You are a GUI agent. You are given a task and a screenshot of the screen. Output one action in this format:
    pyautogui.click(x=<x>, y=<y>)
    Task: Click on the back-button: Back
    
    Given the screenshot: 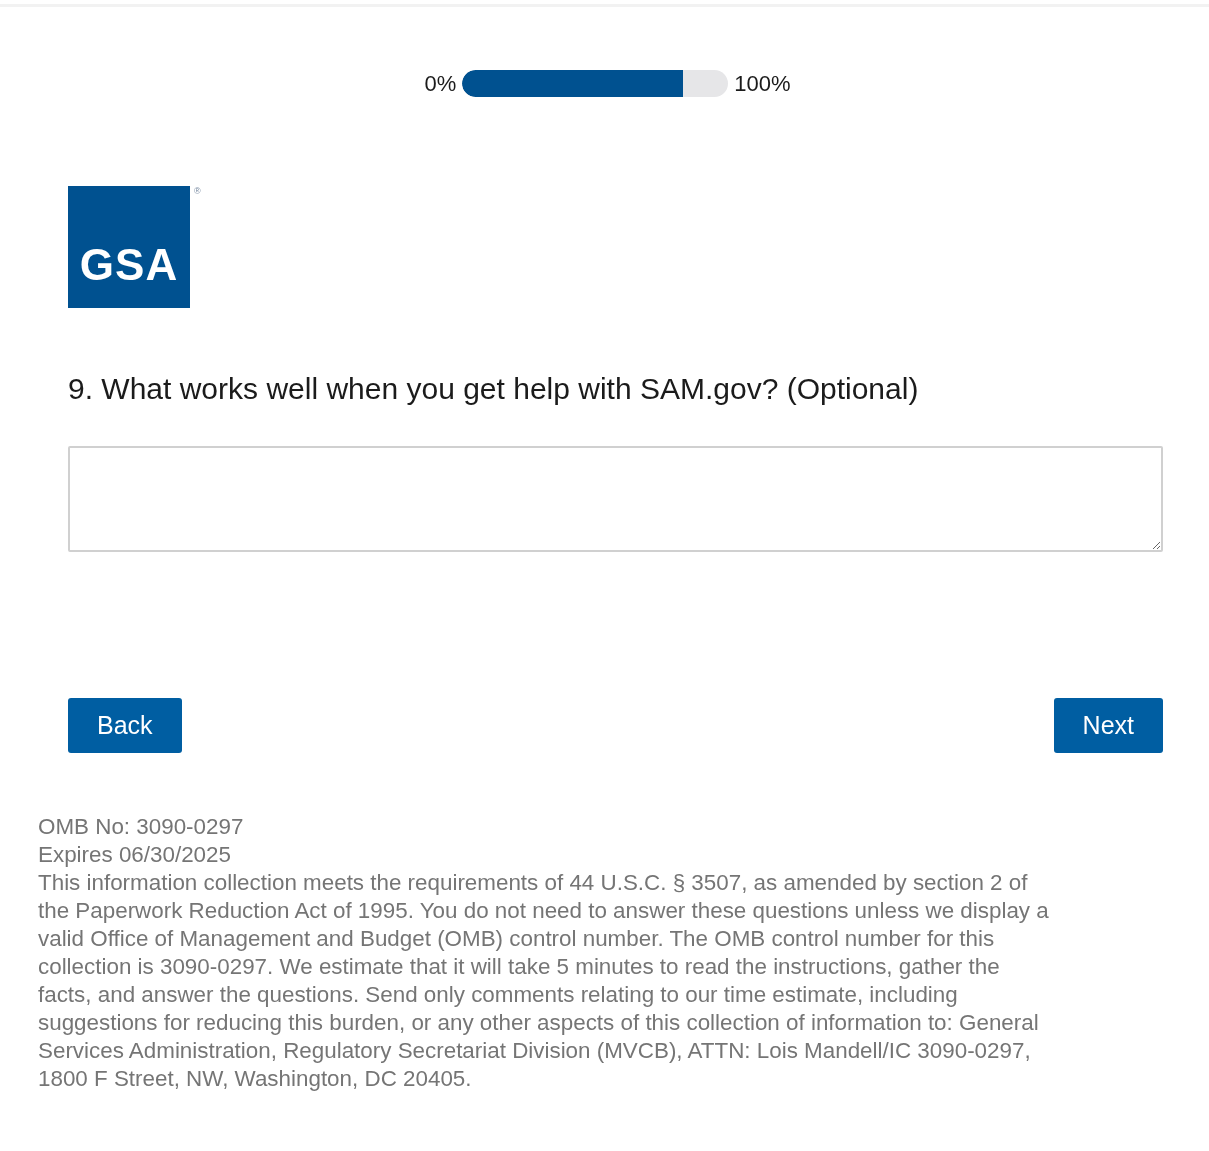 What is the action you would take?
    pyautogui.click(x=125, y=725)
    